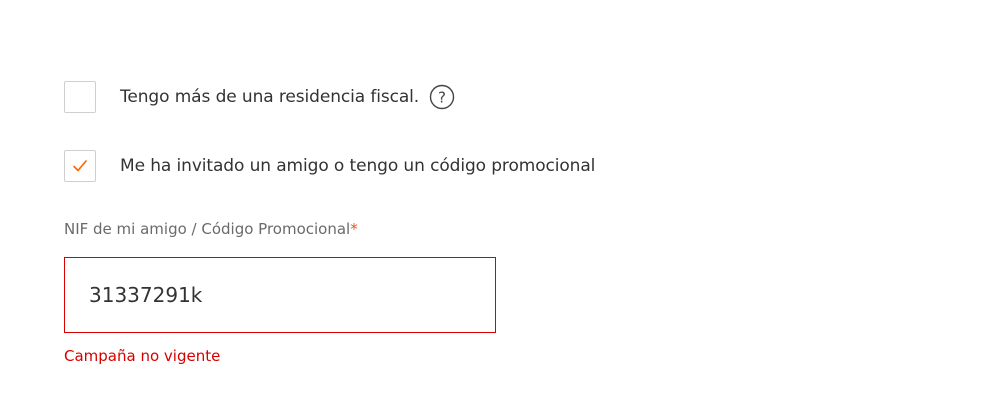 The height and width of the screenshot is (400, 1000). What do you see at coordinates (142, 356) in the screenshot?
I see `promo-code-error: Campaña no vigente` at bounding box center [142, 356].